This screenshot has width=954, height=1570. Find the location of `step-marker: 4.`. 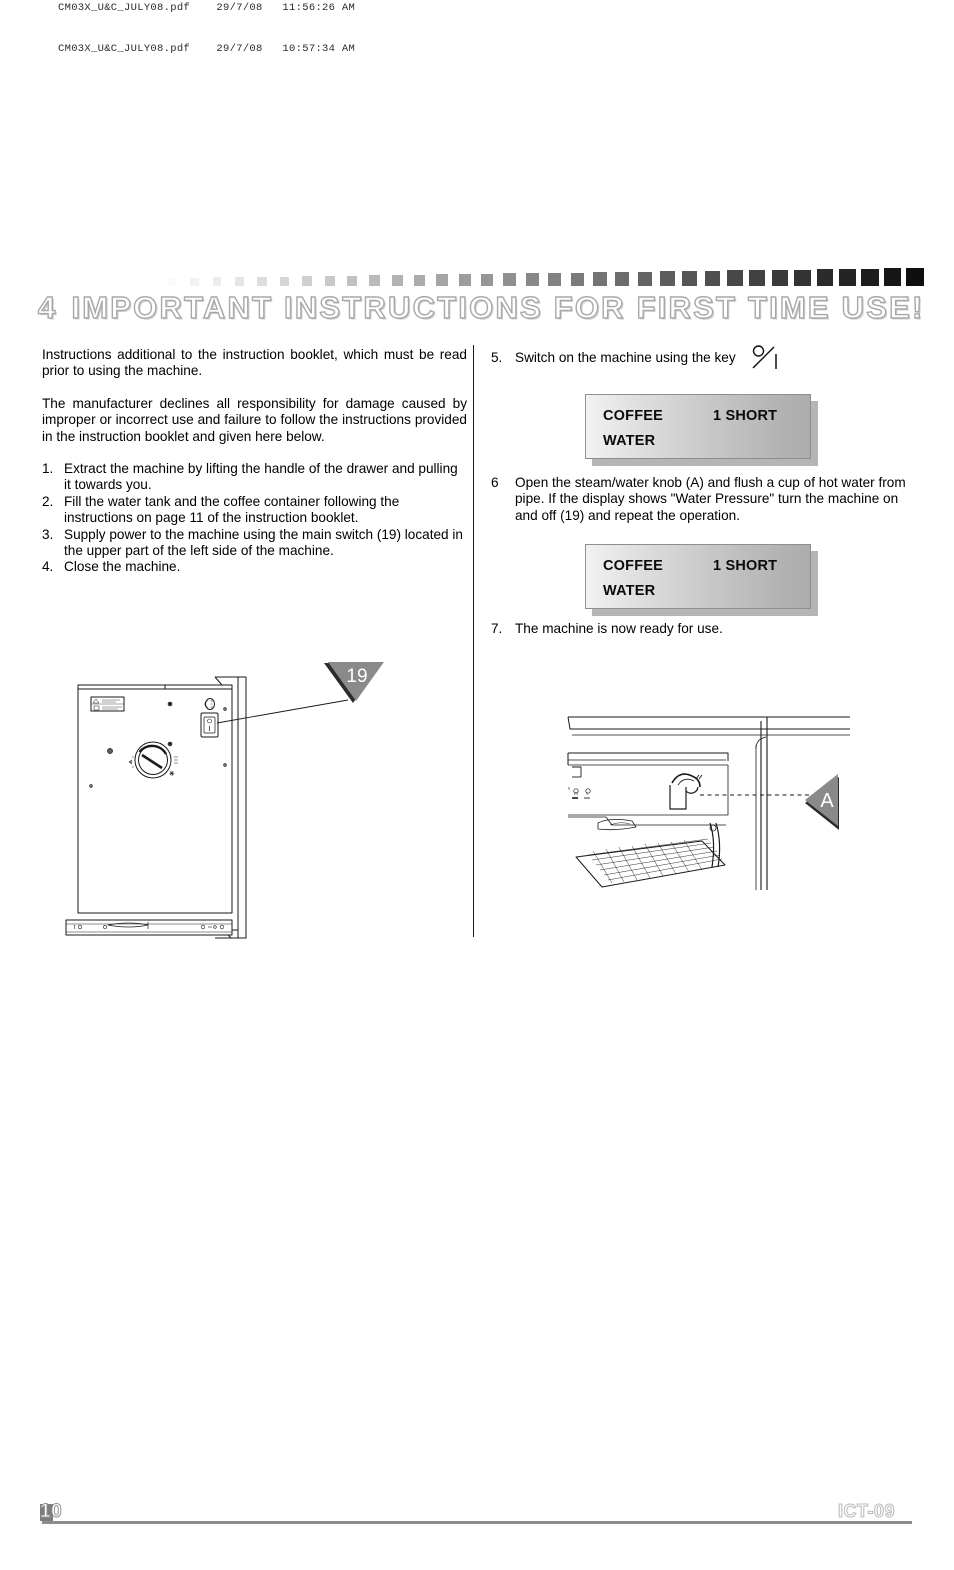

step-marker: 4. is located at coordinates (48, 567).